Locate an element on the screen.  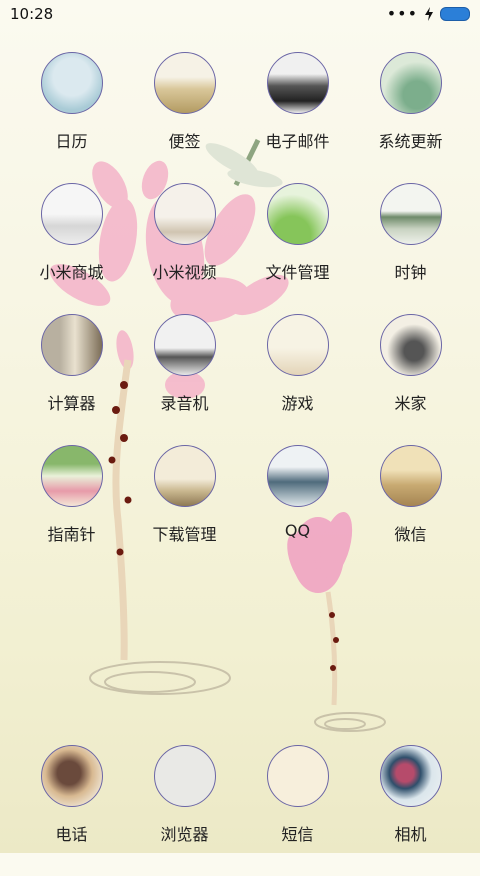
app-label: 指南针 is located at coordinates (71, 534).